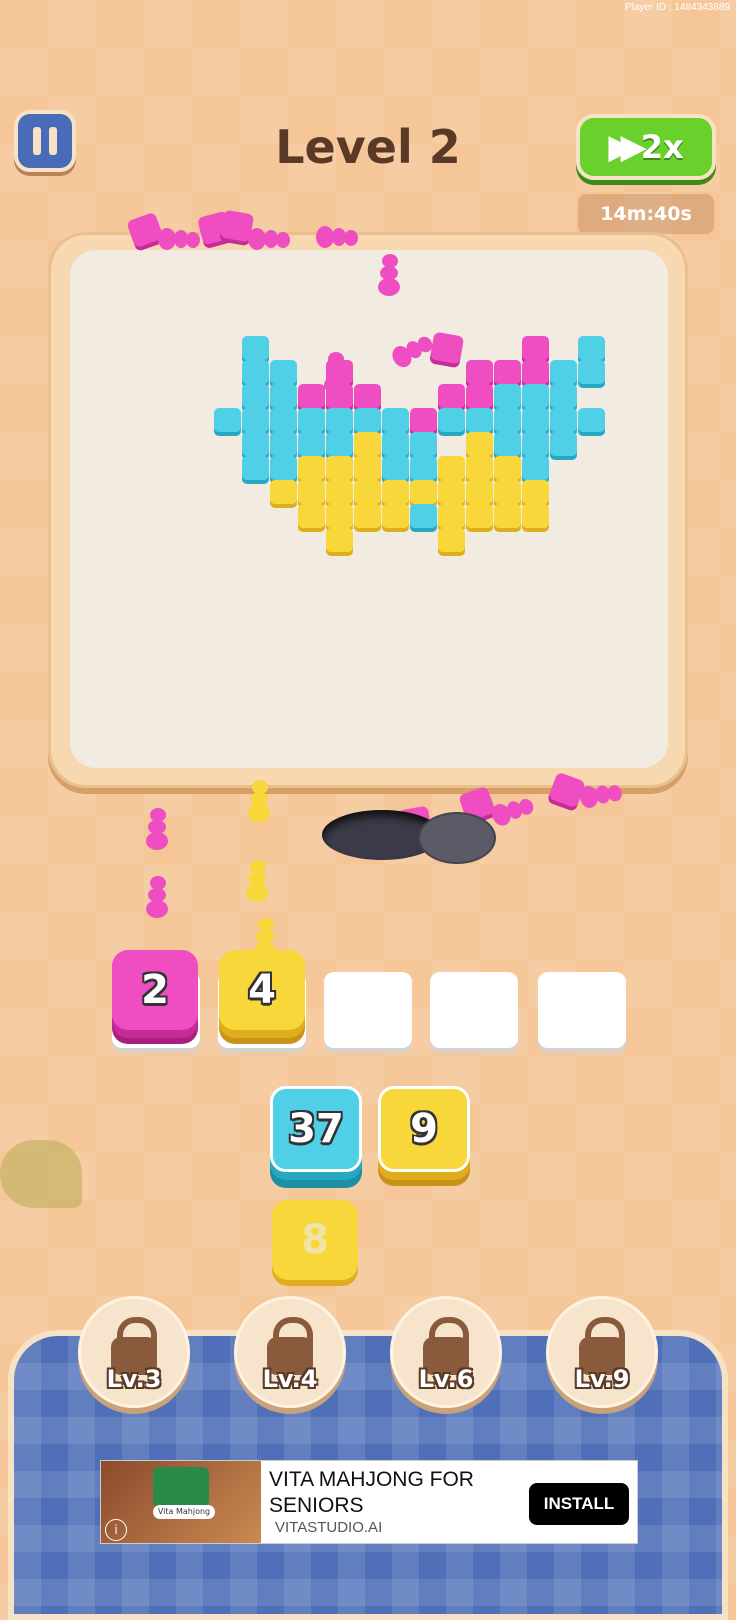  What do you see at coordinates (116, 1530) in the screenshot?
I see `info-icon: i` at bounding box center [116, 1530].